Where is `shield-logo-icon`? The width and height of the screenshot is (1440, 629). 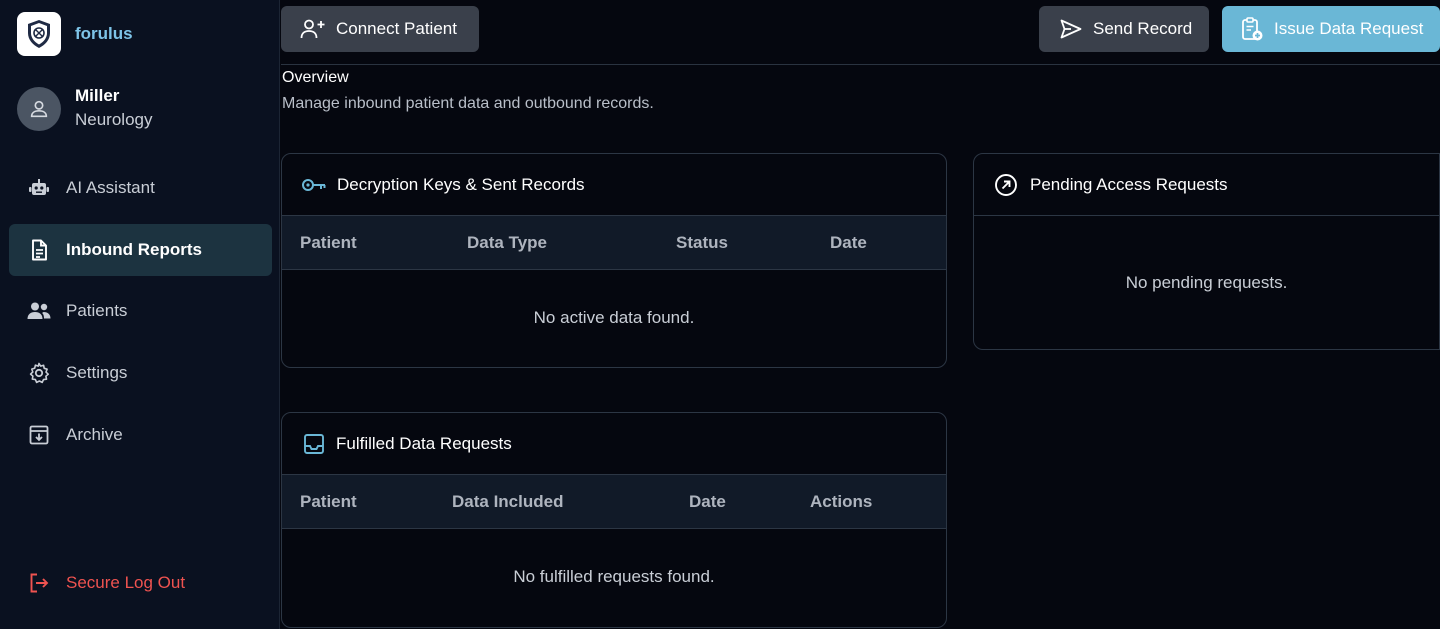
shield-logo-icon is located at coordinates (39, 34).